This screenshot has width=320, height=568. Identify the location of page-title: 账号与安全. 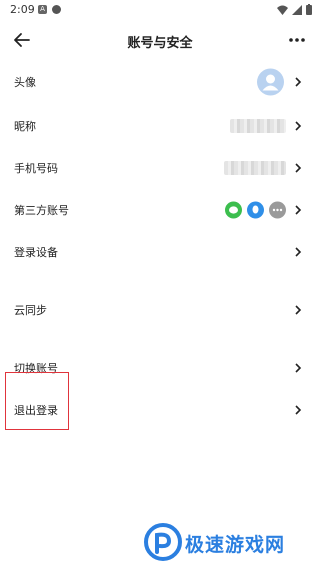
(160, 43).